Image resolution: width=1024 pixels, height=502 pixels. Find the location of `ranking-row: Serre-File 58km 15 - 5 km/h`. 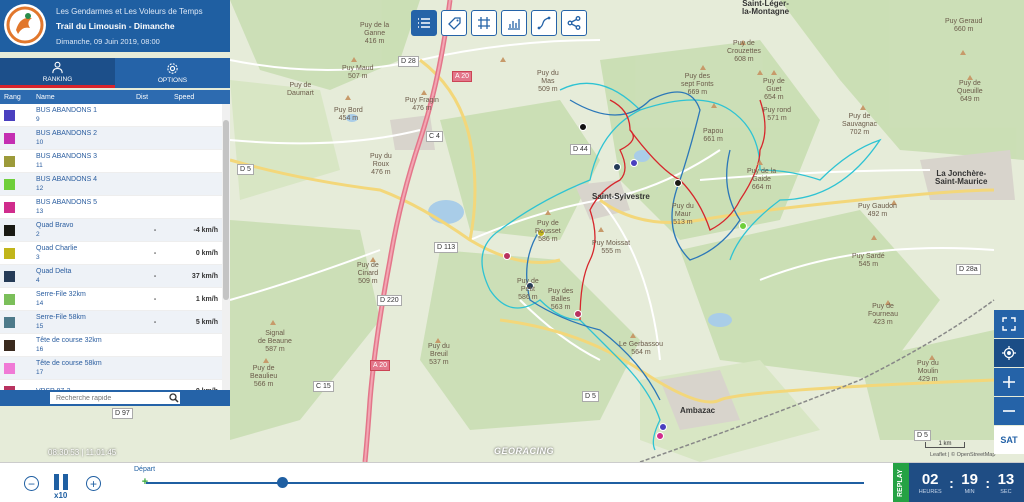

ranking-row: Serre-File 58km 15 - 5 km/h is located at coordinates (115, 322).